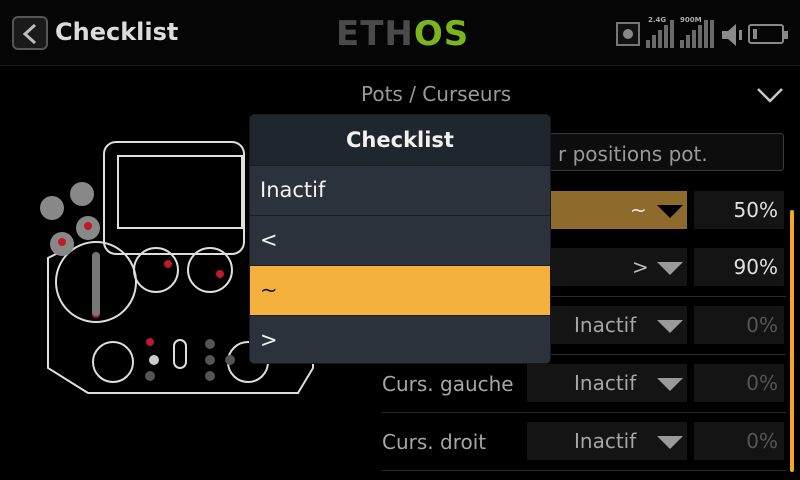 Image resolution: width=800 pixels, height=480 pixels. I want to click on left-slider-percent: 0%, so click(739, 383).